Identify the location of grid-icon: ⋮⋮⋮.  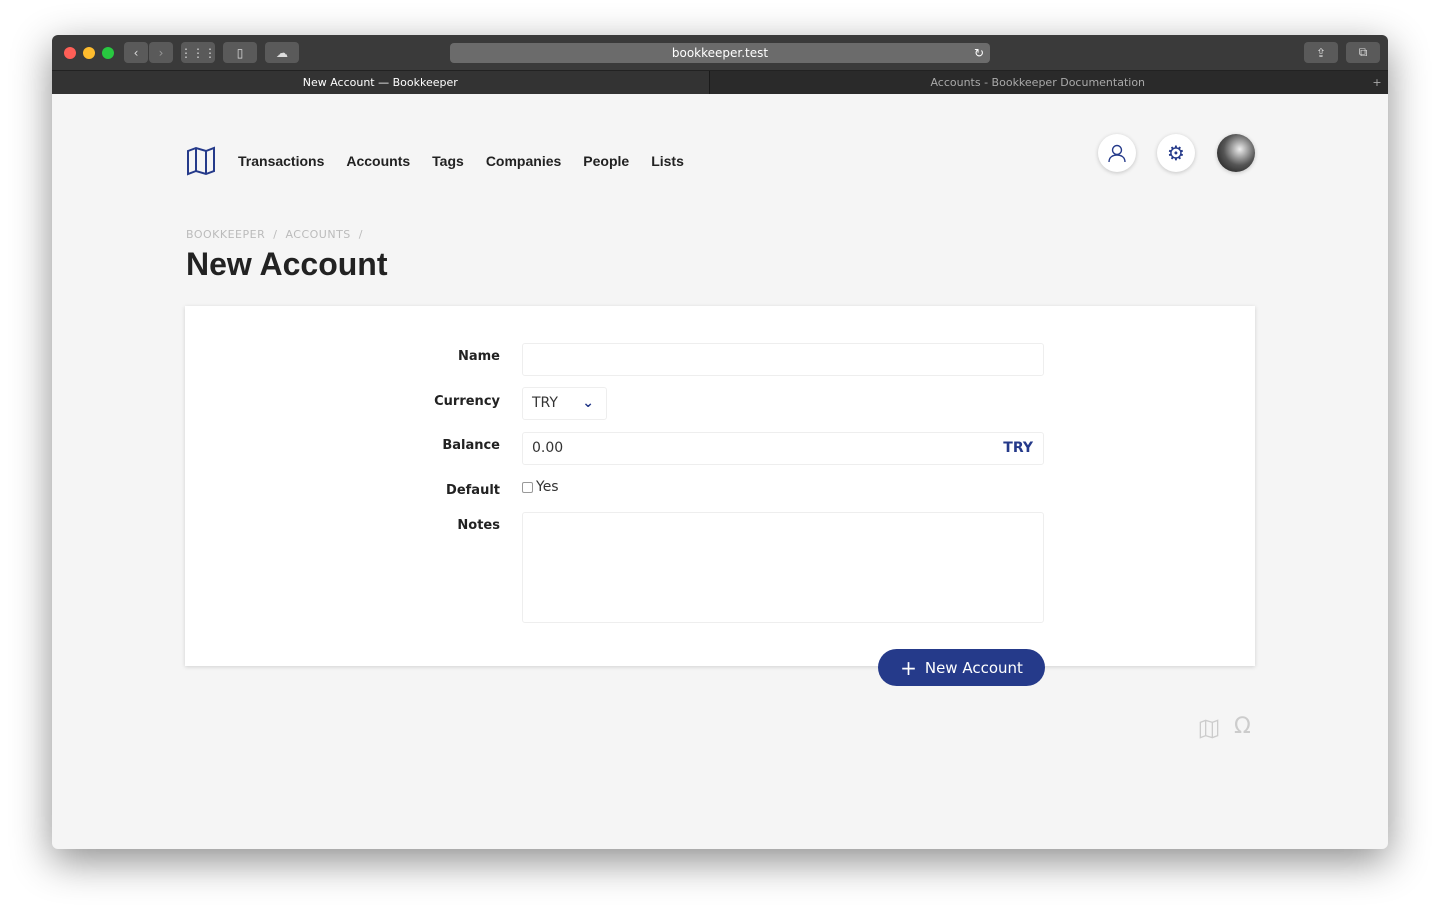
(198, 52).